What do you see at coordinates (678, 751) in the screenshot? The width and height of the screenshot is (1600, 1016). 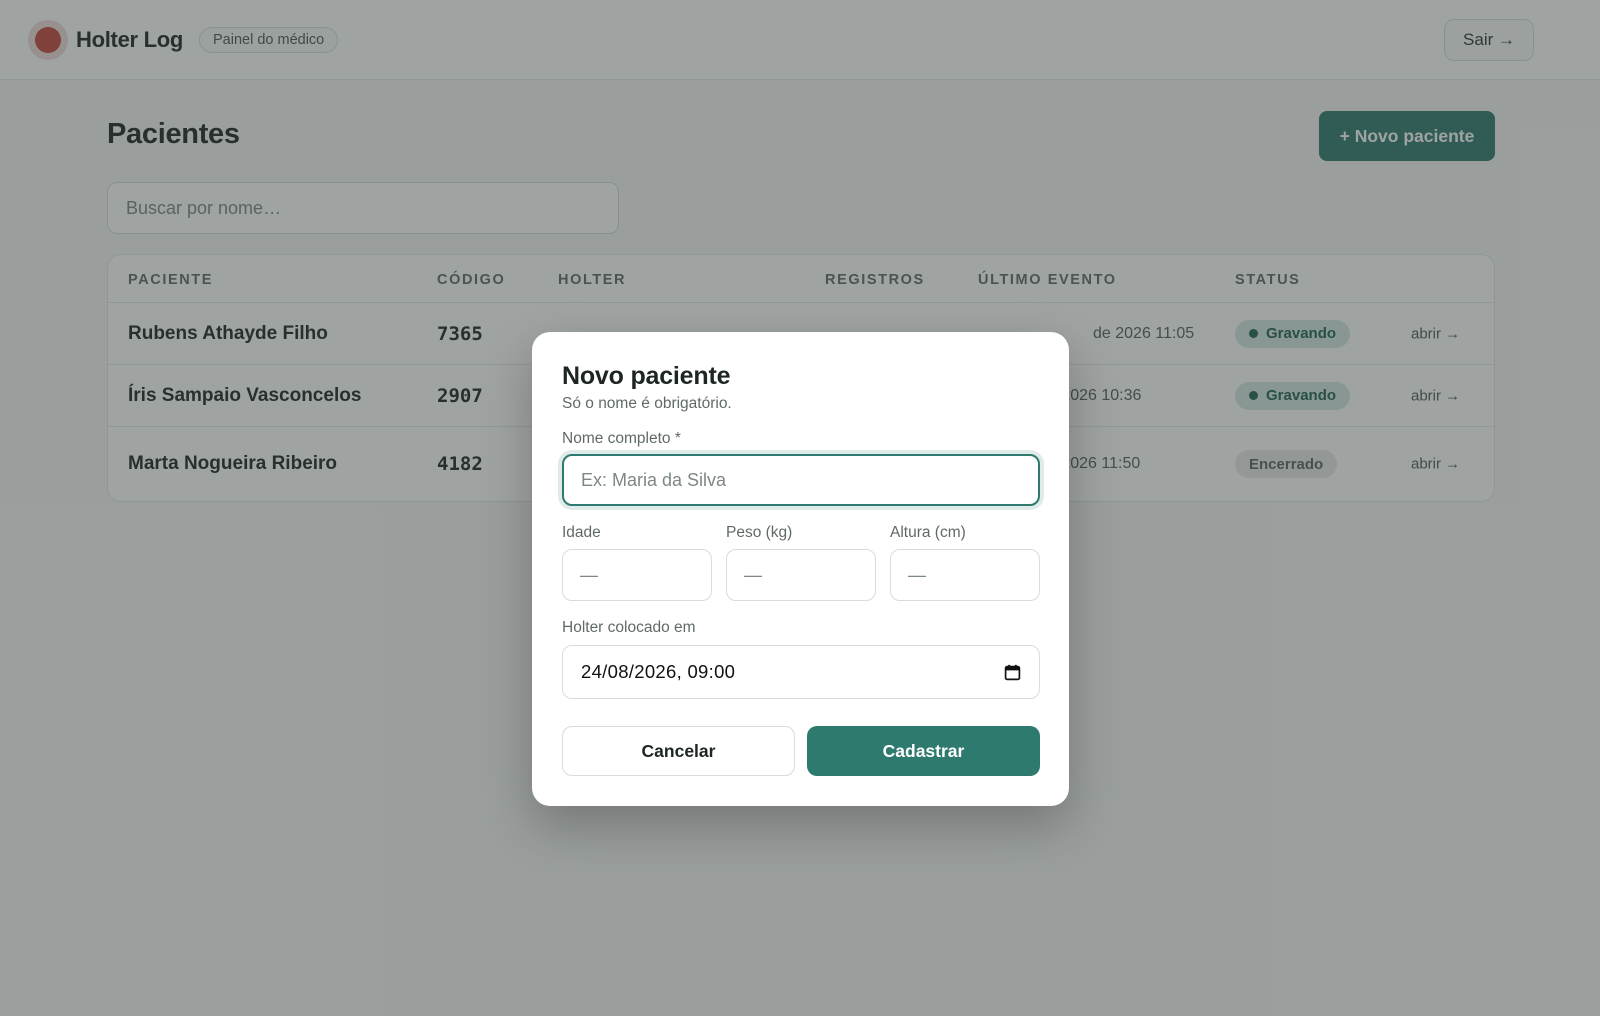 I see `cancel-button: Cancelar` at bounding box center [678, 751].